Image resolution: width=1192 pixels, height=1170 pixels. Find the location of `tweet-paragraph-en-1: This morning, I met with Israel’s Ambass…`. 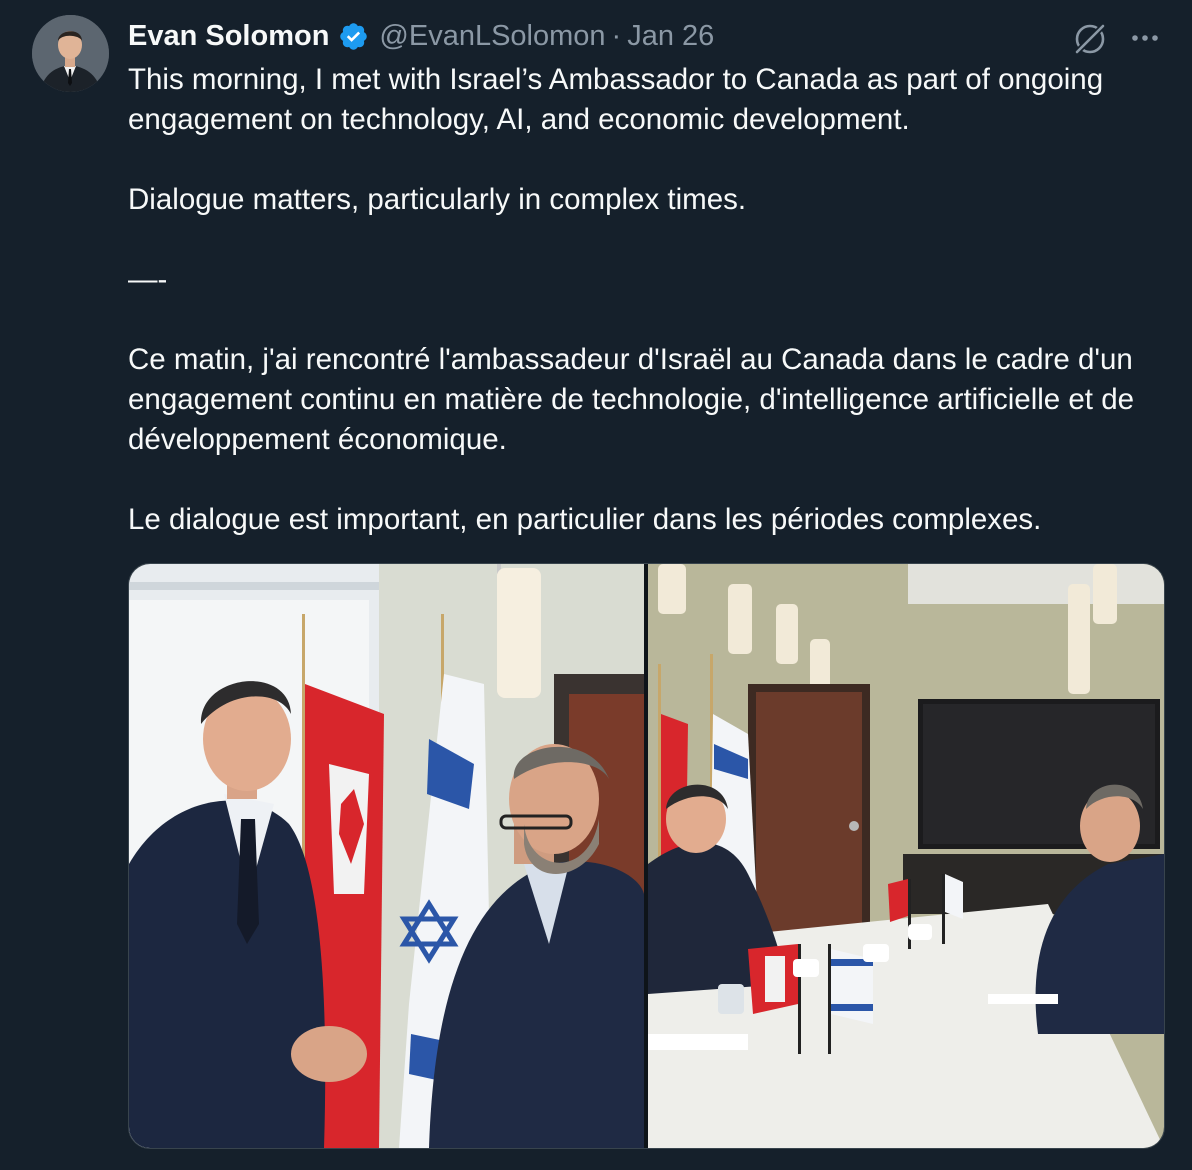

tweet-paragraph-en-1: This morning, I met with Israel’s Ambass… is located at coordinates (616, 99).